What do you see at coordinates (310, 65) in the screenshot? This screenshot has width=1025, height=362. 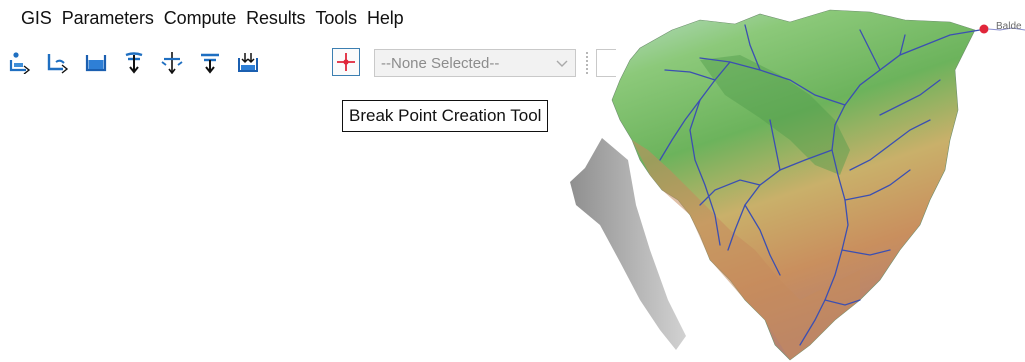 I see `toolbar: --None Selected--` at bounding box center [310, 65].